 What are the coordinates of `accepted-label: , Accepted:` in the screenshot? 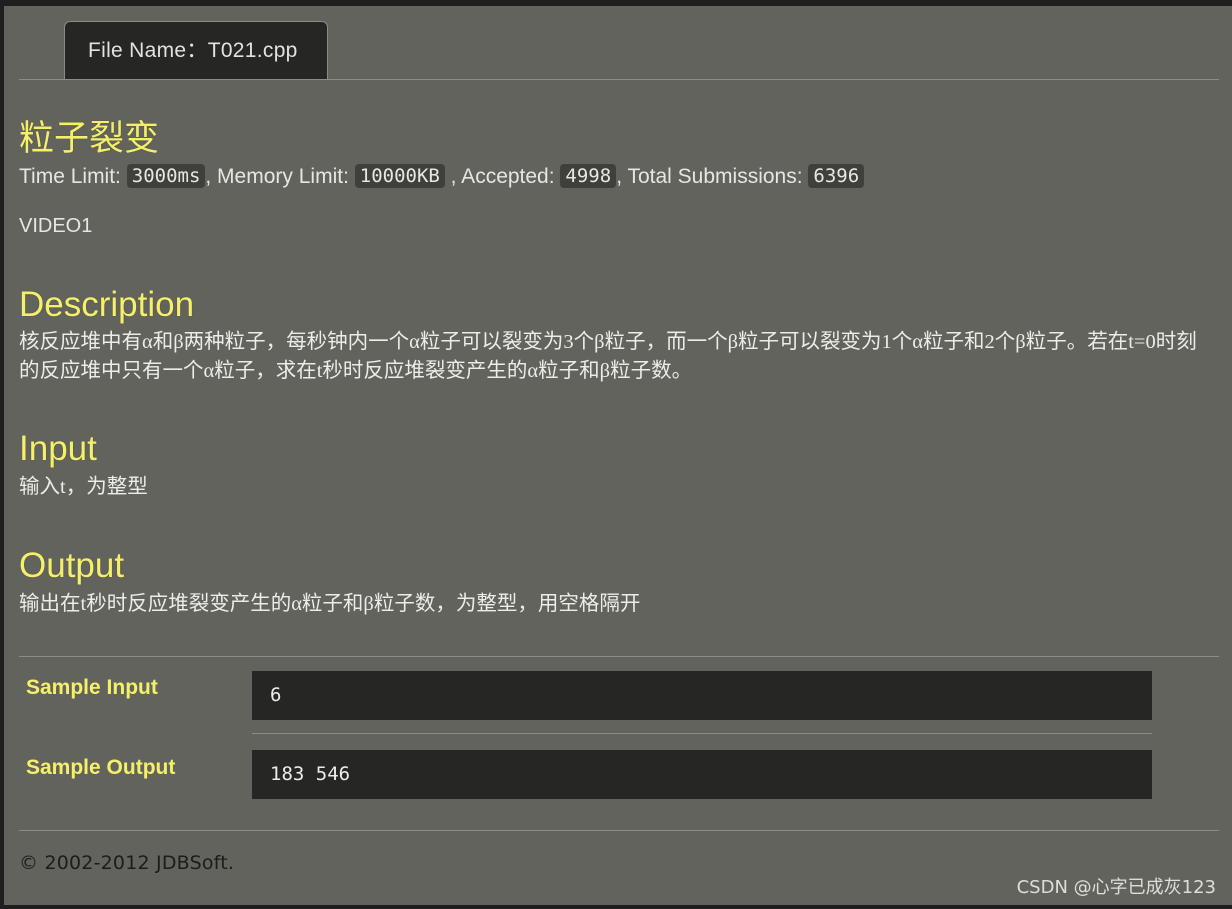 It's located at (502, 176).